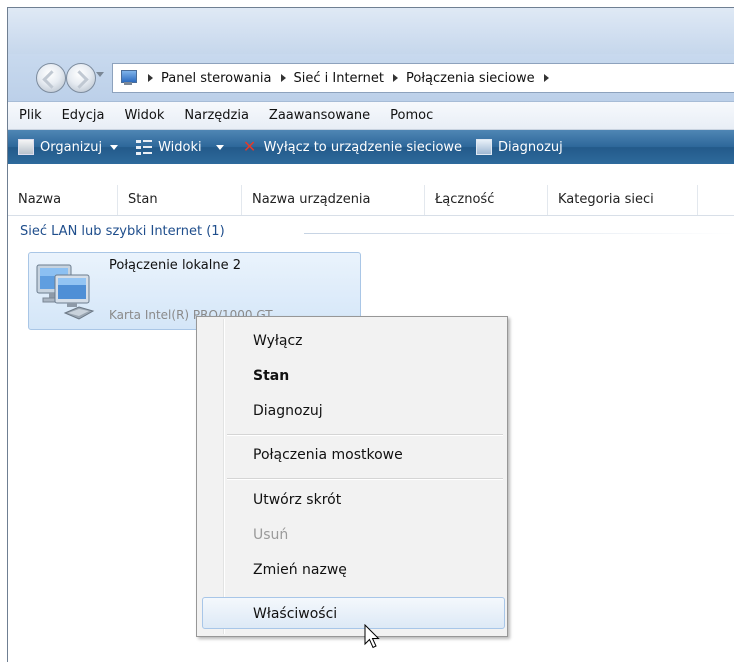 The image size is (734, 662). I want to click on menu-item-properties: Właściwości, so click(295, 614).